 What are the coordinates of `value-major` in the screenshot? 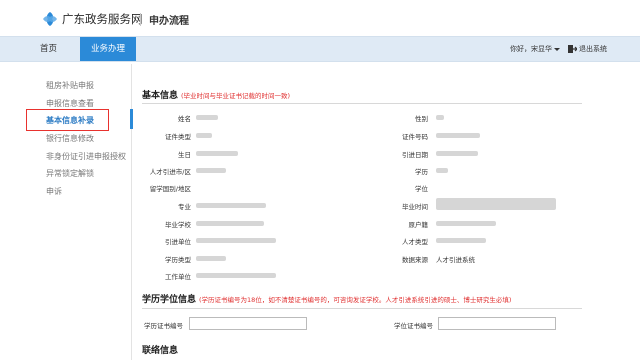 It's located at (231, 205).